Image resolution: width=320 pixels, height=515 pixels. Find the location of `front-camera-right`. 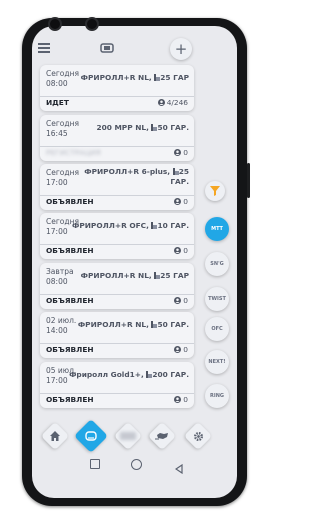

front-camera-right is located at coordinates (92, 24).